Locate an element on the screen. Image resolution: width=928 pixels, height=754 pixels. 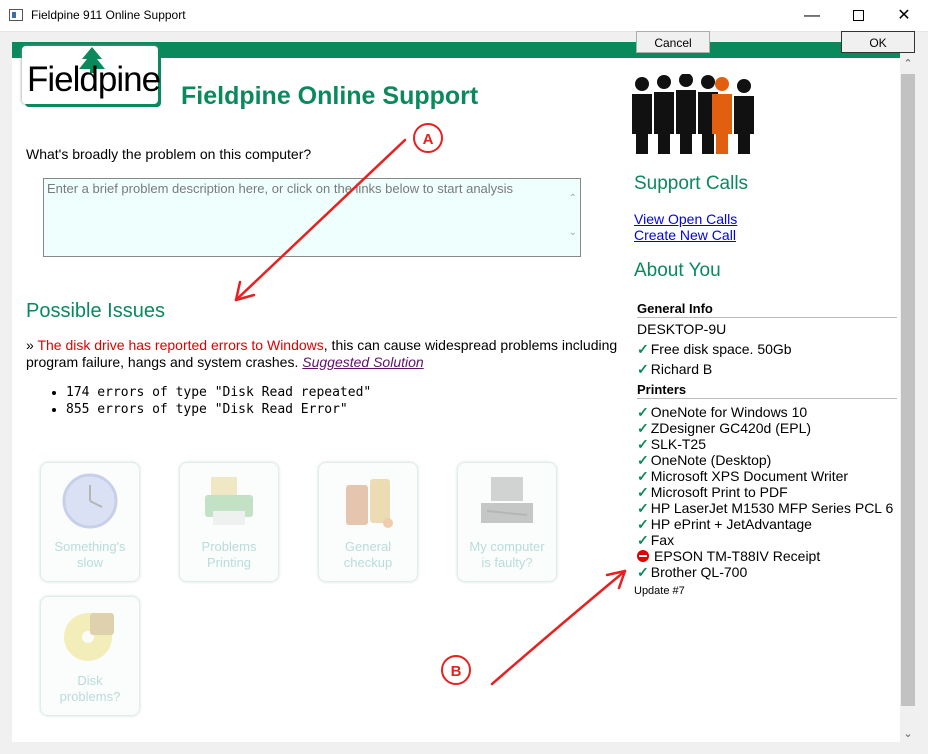
list-item-text: OneNote for Windows 10 is located at coordinates (729, 412).